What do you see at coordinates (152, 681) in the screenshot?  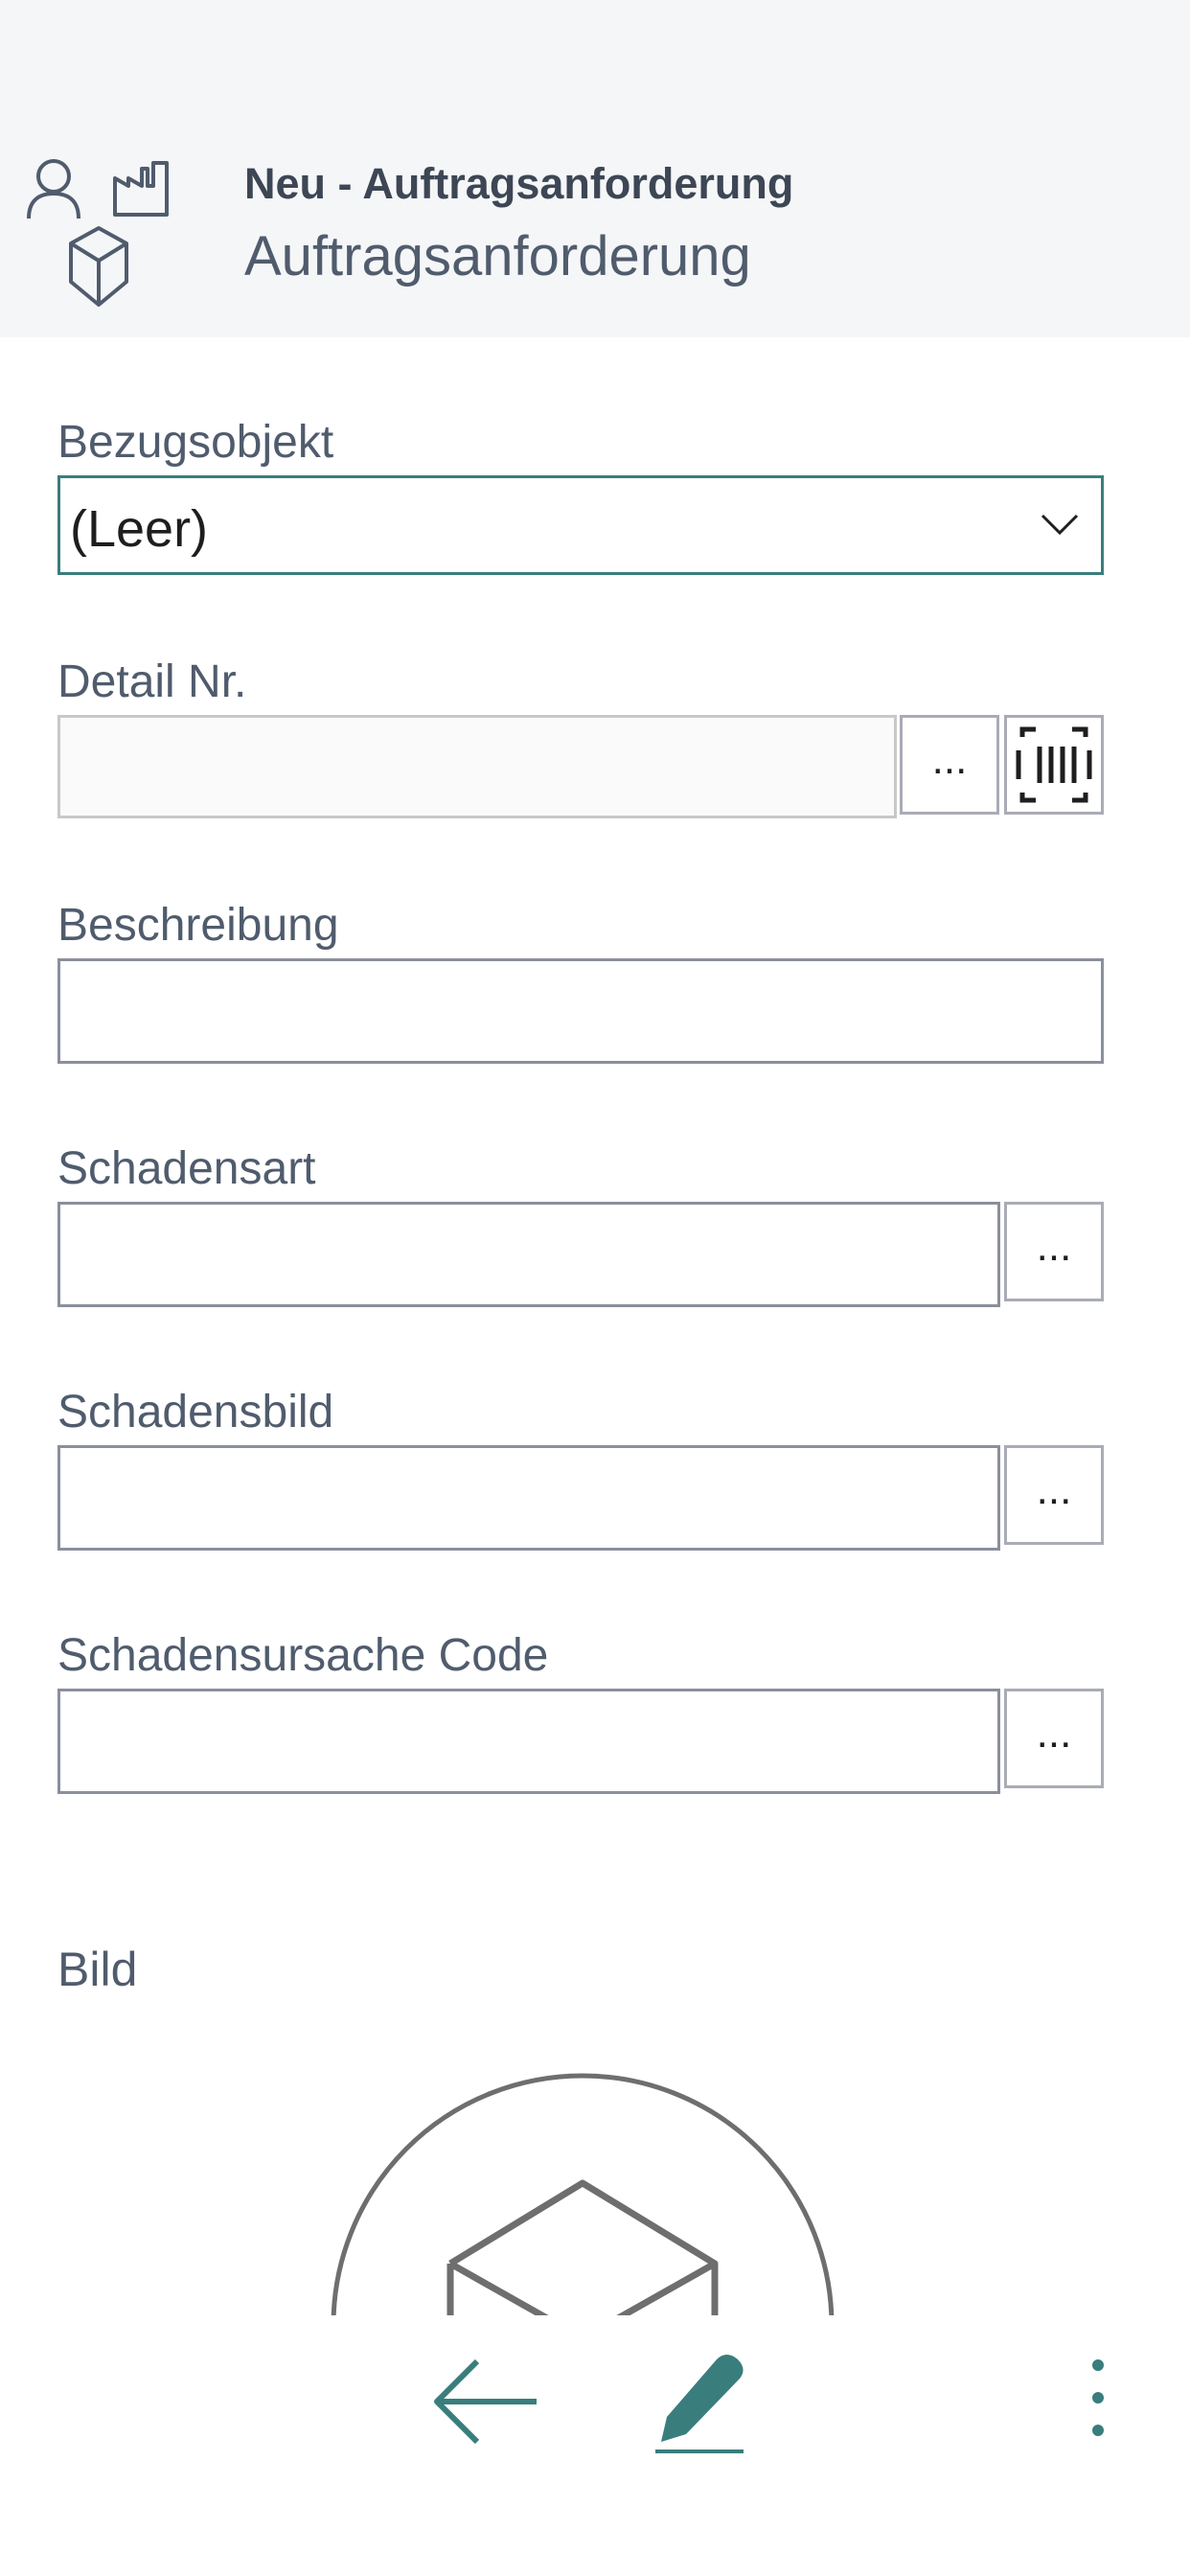 I see `detail-nr-label: Detail Nr.` at bounding box center [152, 681].